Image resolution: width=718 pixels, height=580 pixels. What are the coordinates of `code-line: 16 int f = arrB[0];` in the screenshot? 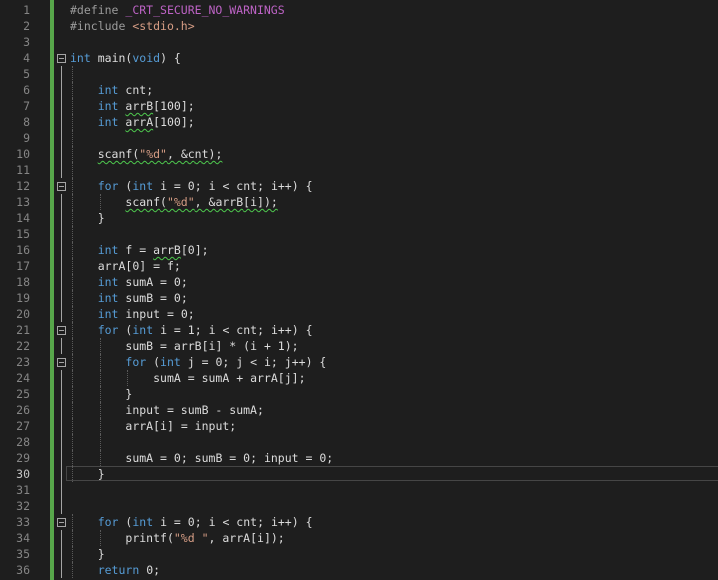 It's located at (359, 250).